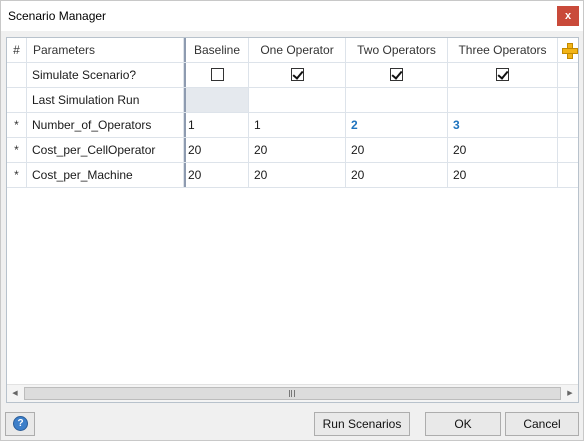 This screenshot has width=584, height=441. What do you see at coordinates (503, 100) in the screenshot?
I see `three-operators-last-run-cell` at bounding box center [503, 100].